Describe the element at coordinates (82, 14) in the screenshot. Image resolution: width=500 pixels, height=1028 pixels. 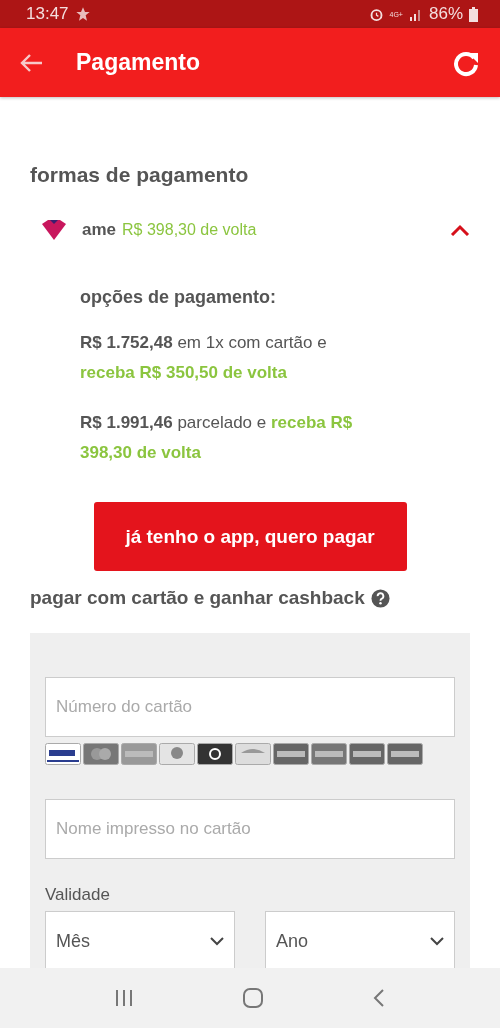
I see `star-icon` at that location.